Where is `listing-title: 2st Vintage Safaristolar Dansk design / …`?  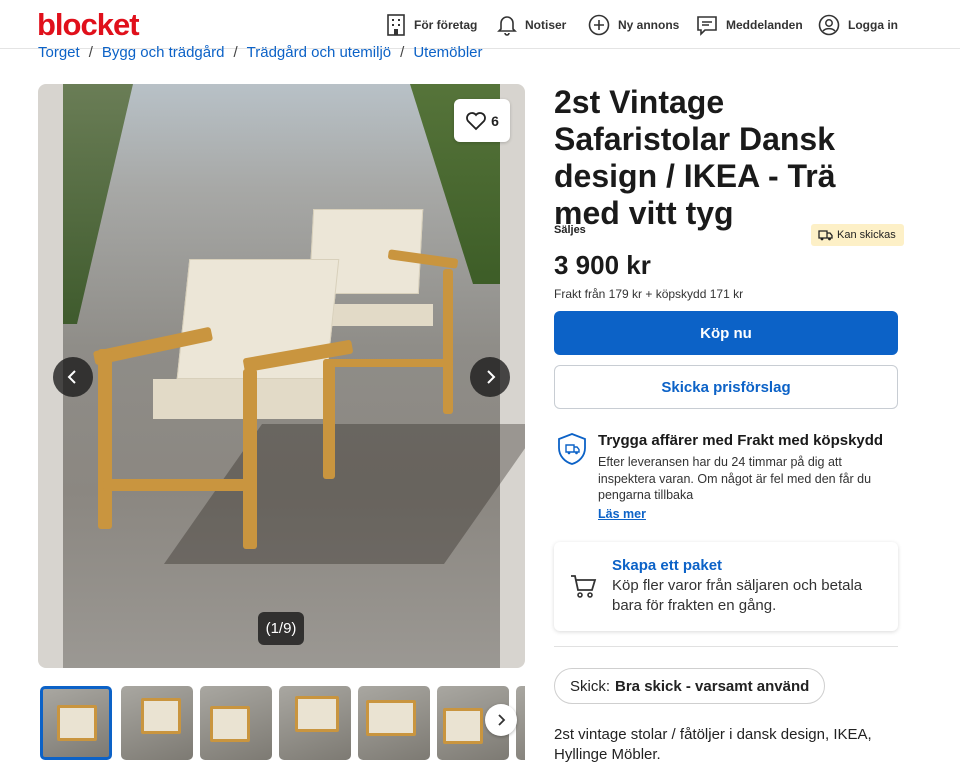 listing-title: 2st Vintage Safaristolar Dansk design / … is located at coordinates (695, 157).